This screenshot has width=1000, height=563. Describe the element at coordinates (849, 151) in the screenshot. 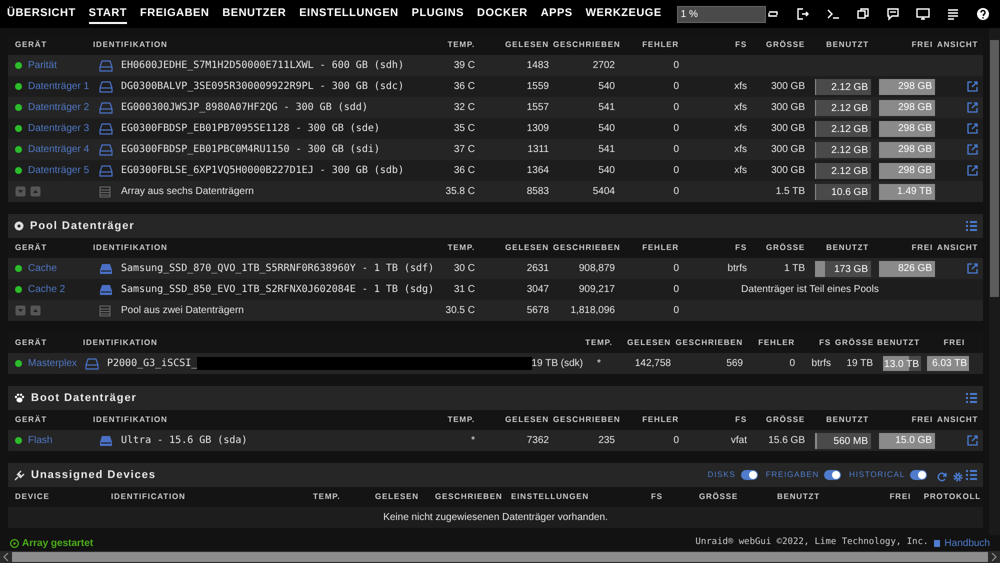

I see `usage-reading: 2.12 GB` at that location.